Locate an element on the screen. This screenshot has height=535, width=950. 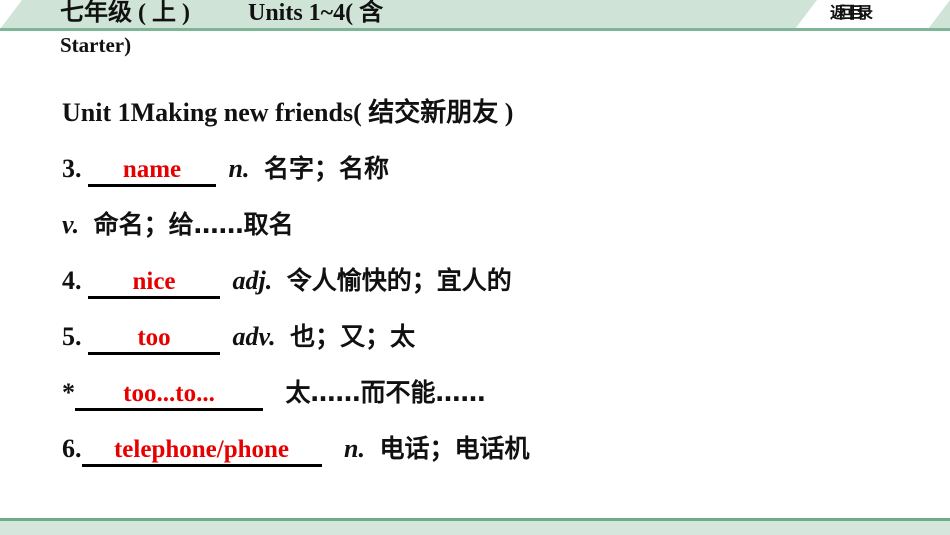
units-label: Units 1~4( 含 is located at coordinates (315, 13).